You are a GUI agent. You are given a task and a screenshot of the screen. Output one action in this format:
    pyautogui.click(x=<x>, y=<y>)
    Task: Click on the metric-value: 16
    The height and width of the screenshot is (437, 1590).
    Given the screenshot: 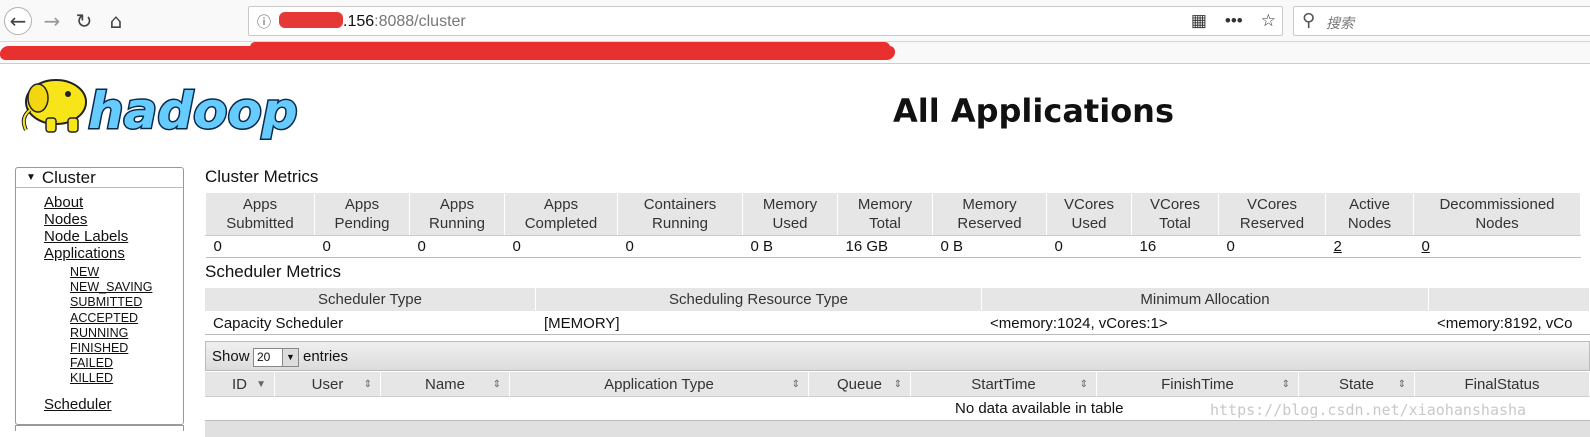 What is the action you would take?
    pyautogui.click(x=1175, y=246)
    